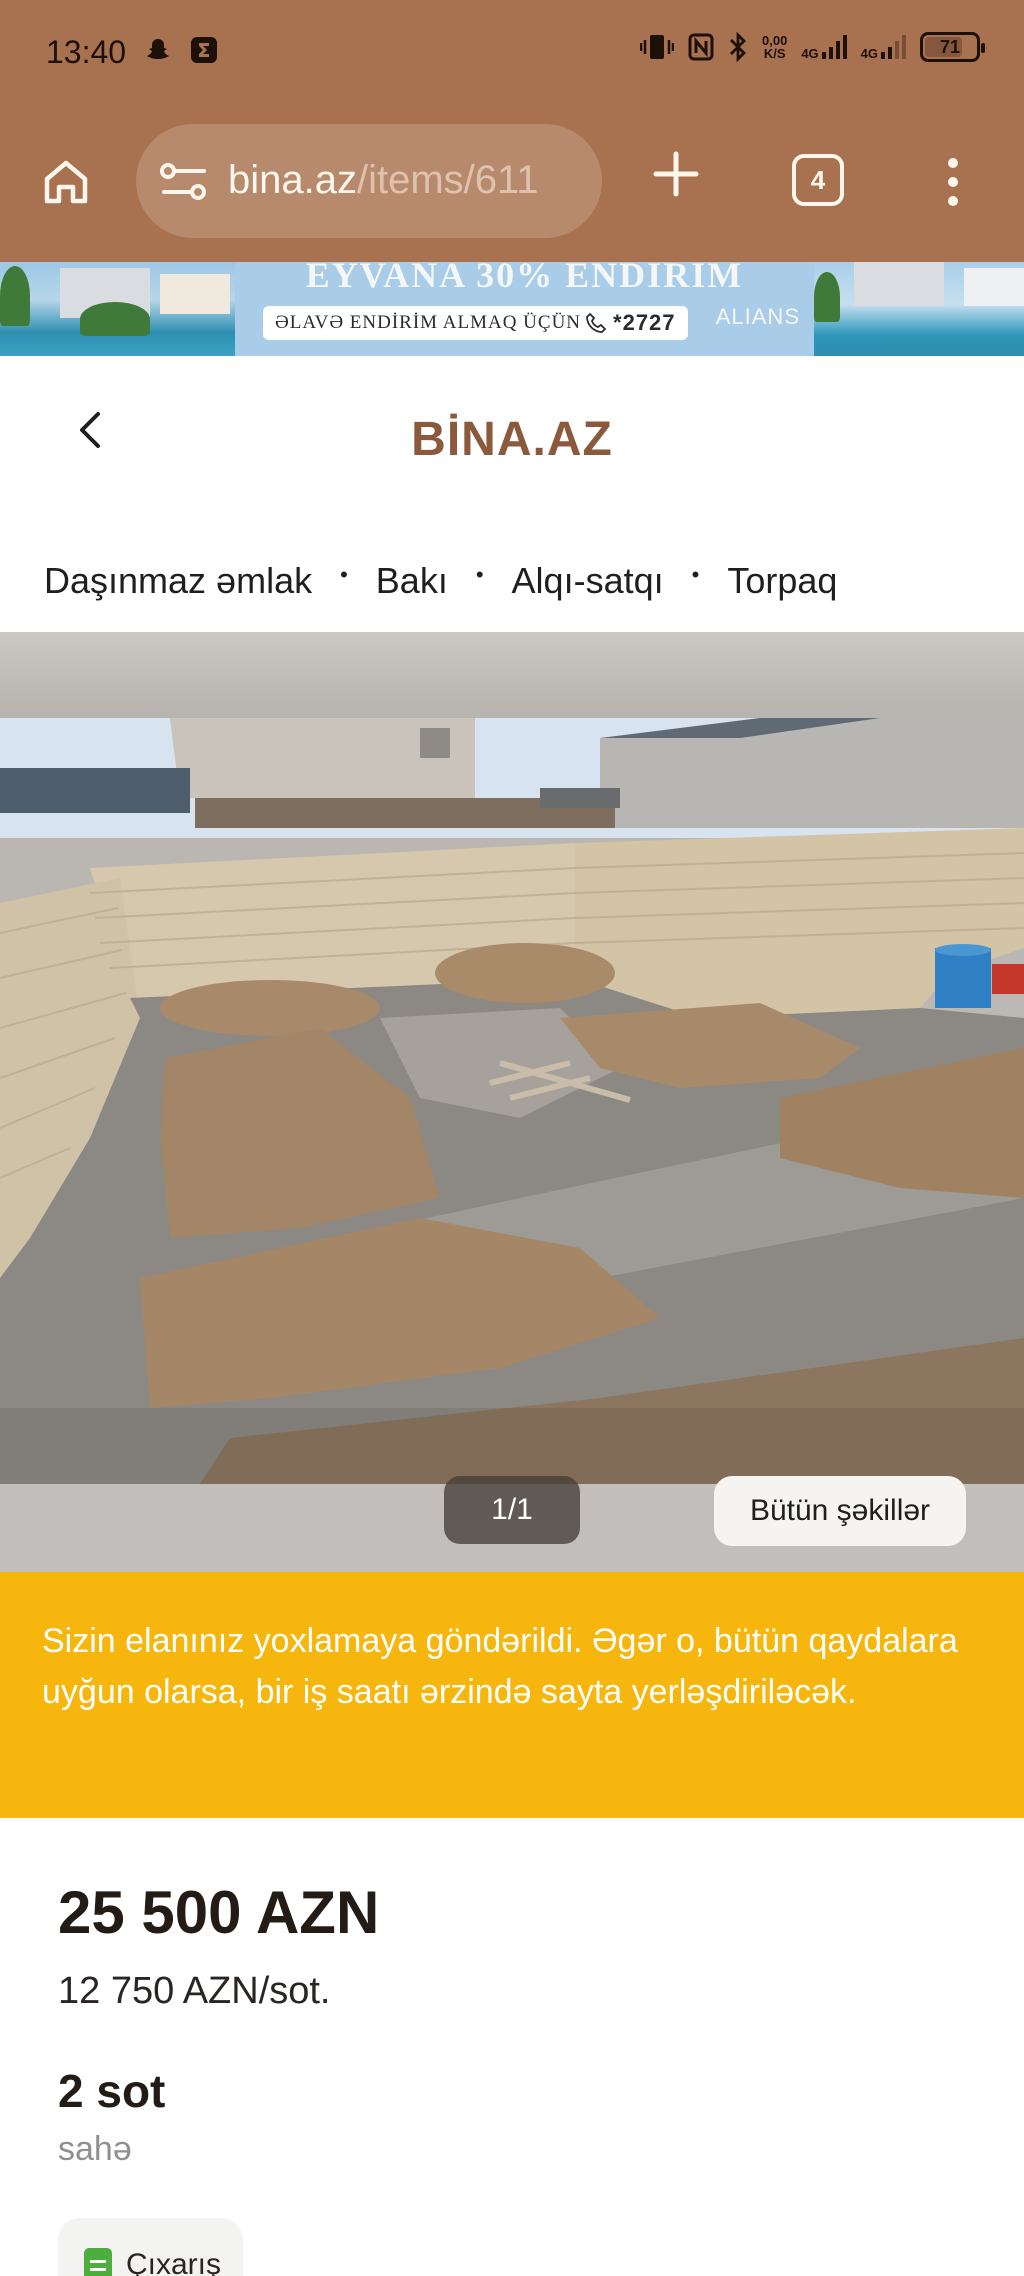 This screenshot has width=1024, height=2276. What do you see at coordinates (184, 182) in the screenshot?
I see `site-settings-icon` at bounding box center [184, 182].